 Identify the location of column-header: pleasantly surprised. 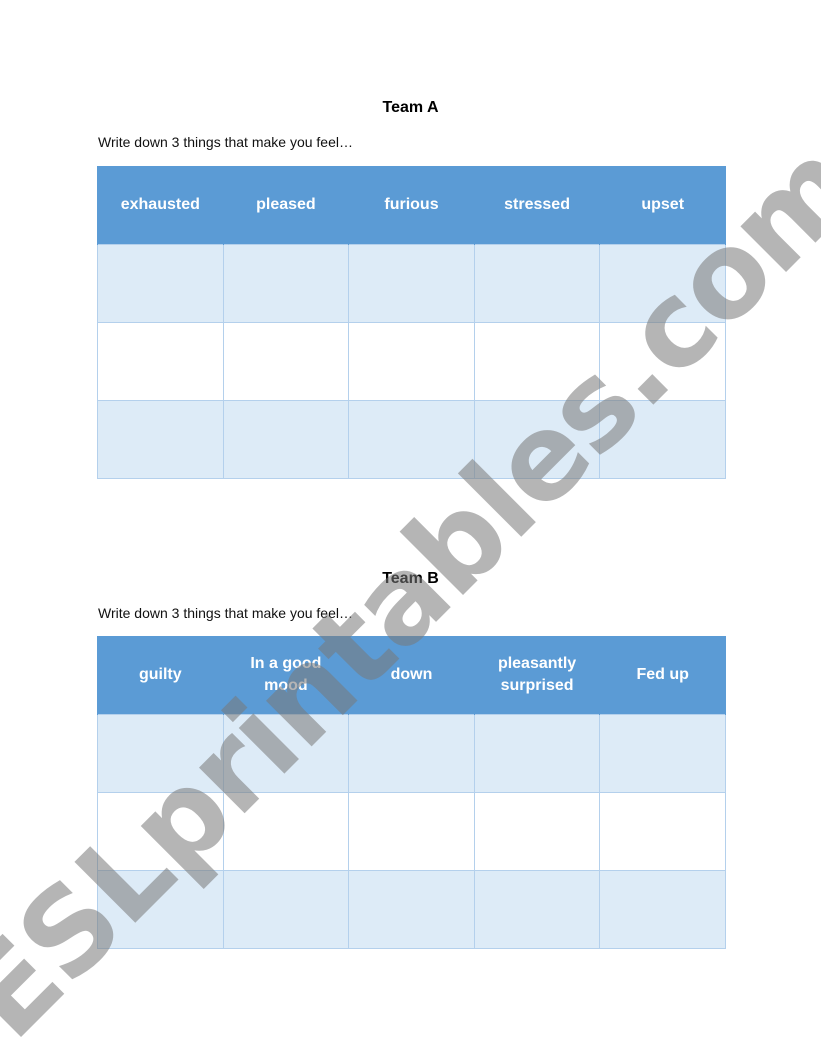
(537, 675).